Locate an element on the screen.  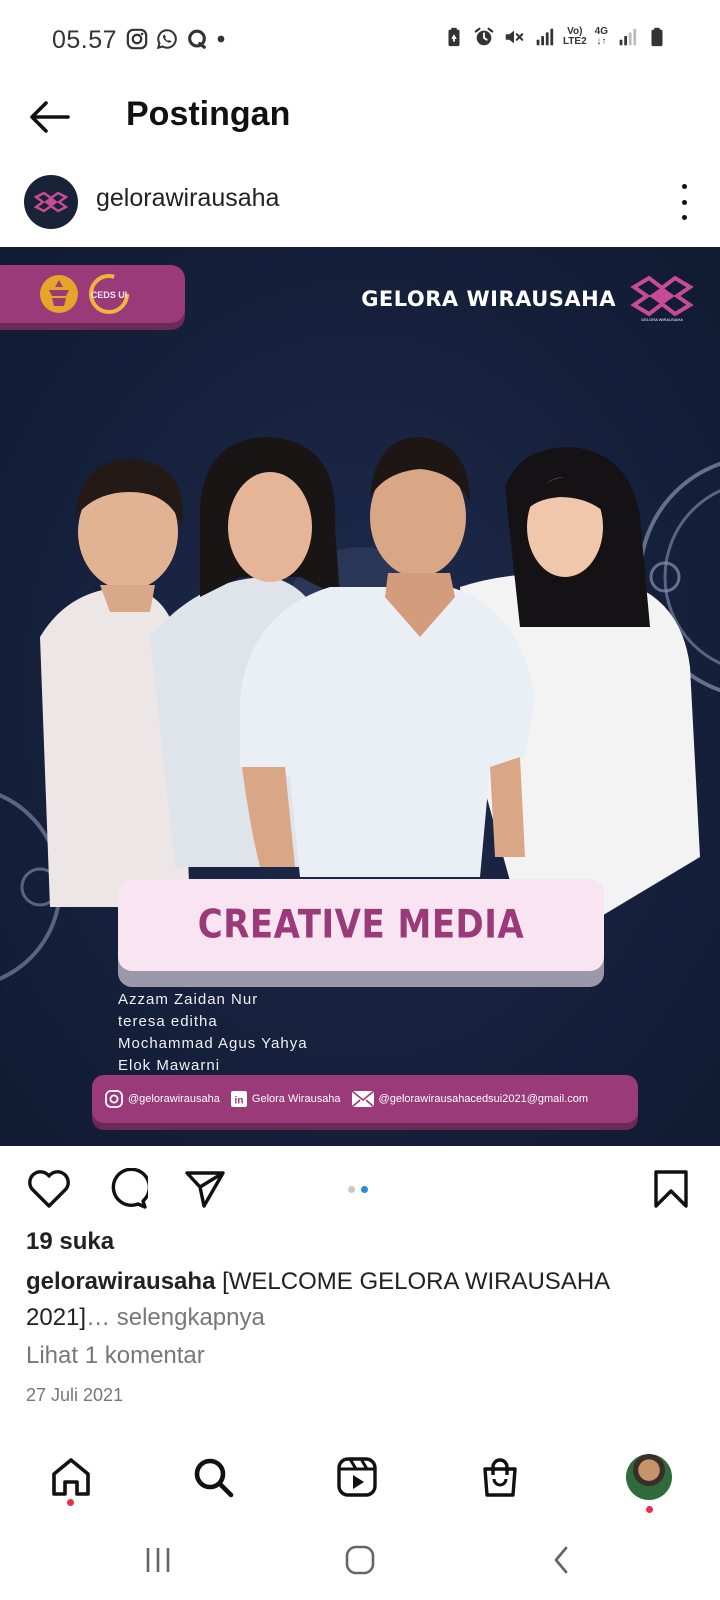
carousel-dot is located at coordinates (351, 1189).